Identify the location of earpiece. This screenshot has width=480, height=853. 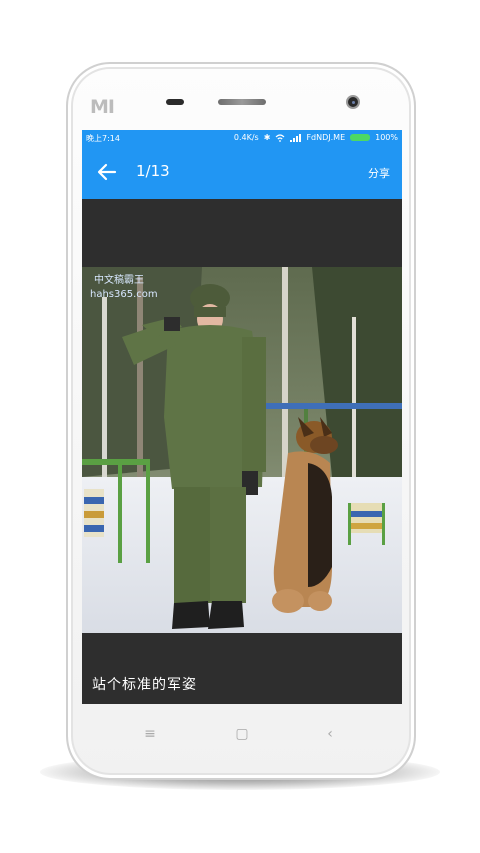
(242, 102).